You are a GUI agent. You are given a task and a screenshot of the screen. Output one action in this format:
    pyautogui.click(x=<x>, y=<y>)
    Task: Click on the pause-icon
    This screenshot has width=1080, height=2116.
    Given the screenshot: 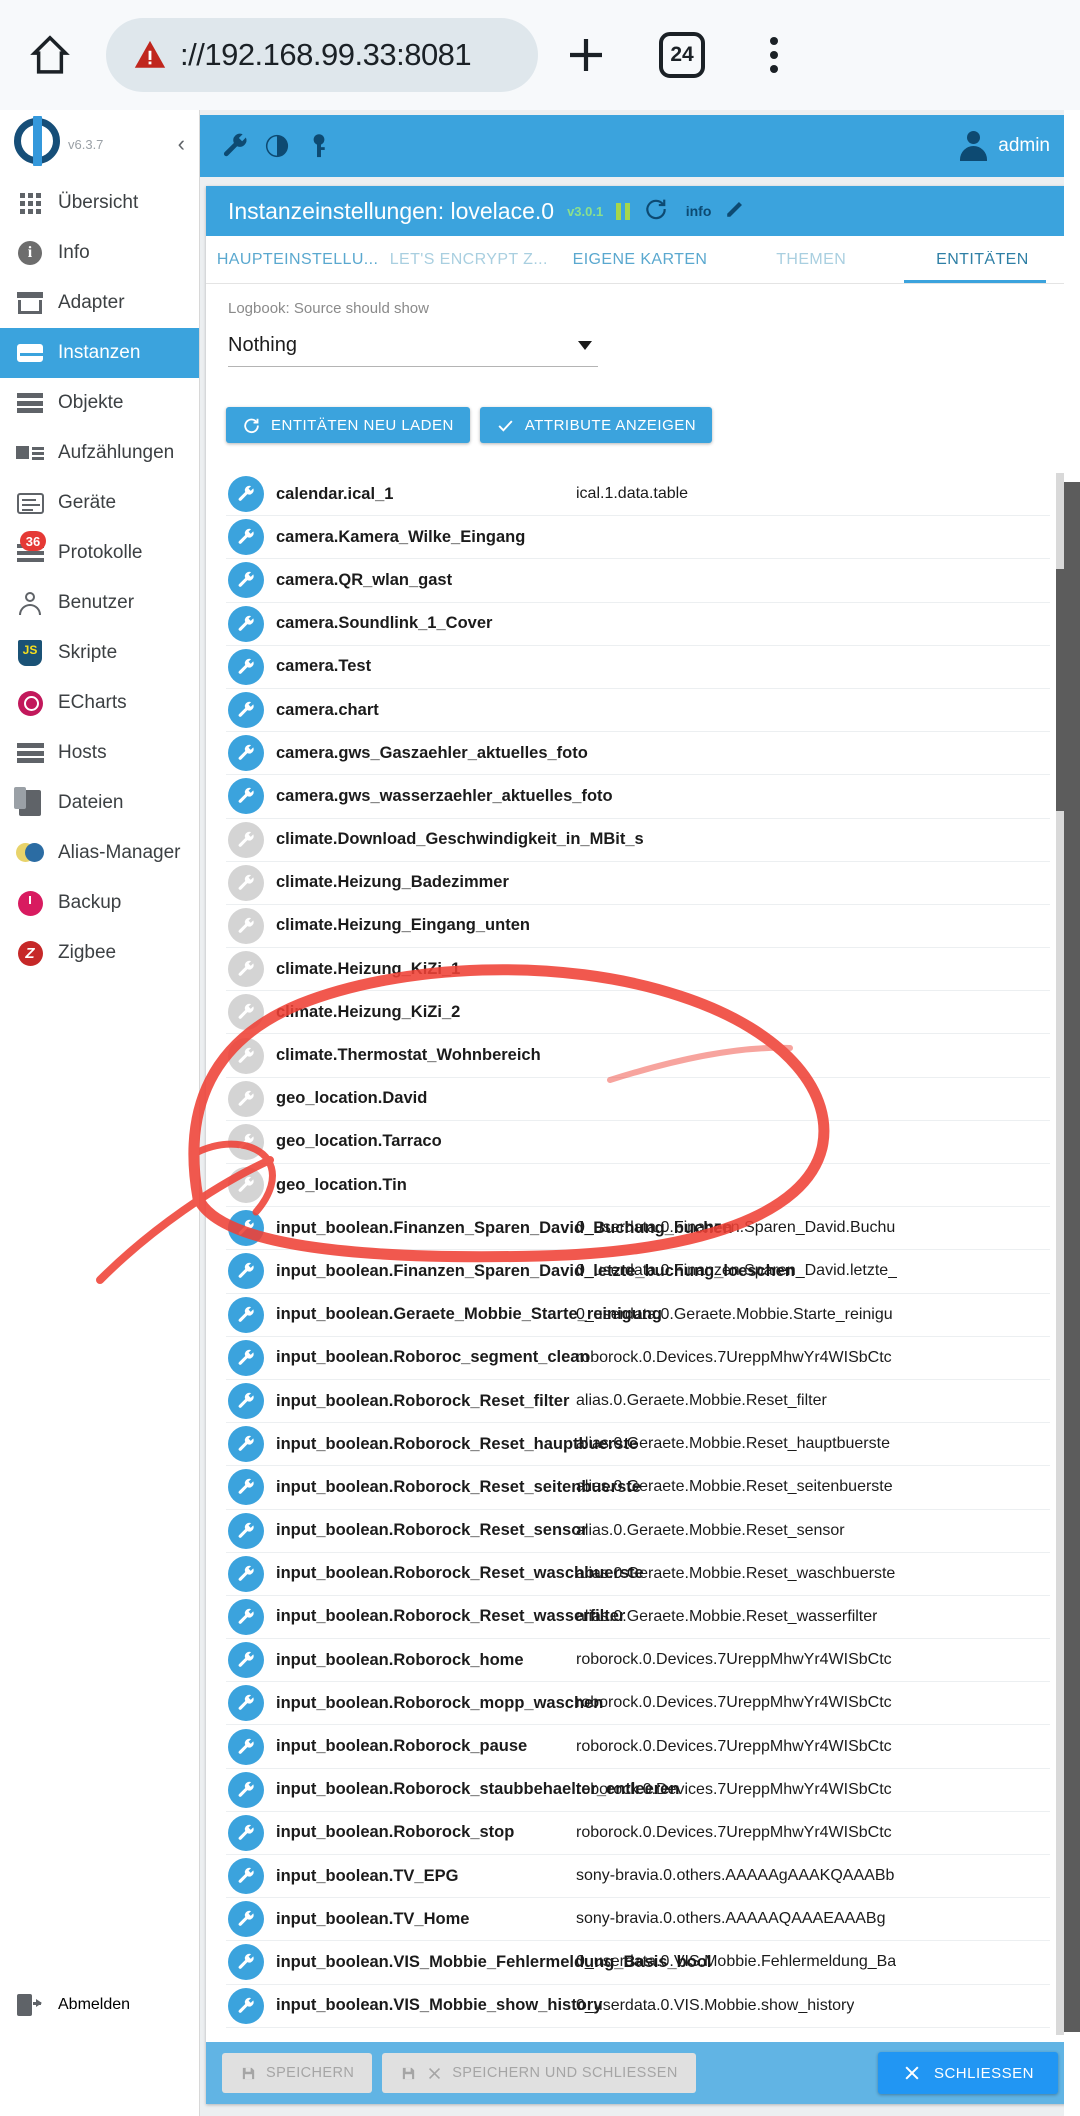 What is the action you would take?
    pyautogui.click(x=623, y=211)
    